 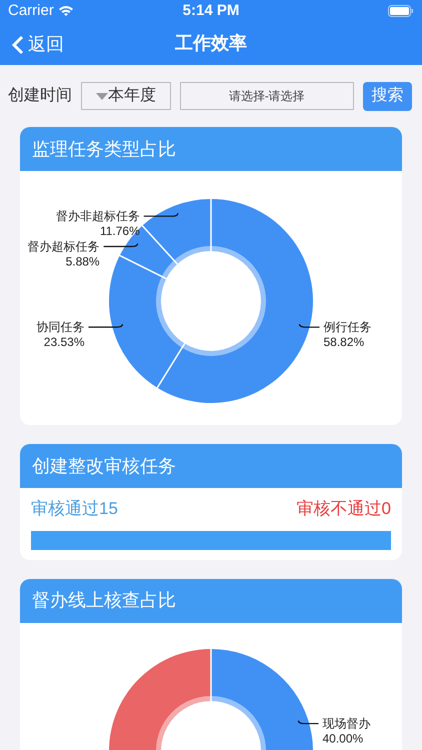 I want to click on passed-count: 审核通过15, so click(x=74, y=509).